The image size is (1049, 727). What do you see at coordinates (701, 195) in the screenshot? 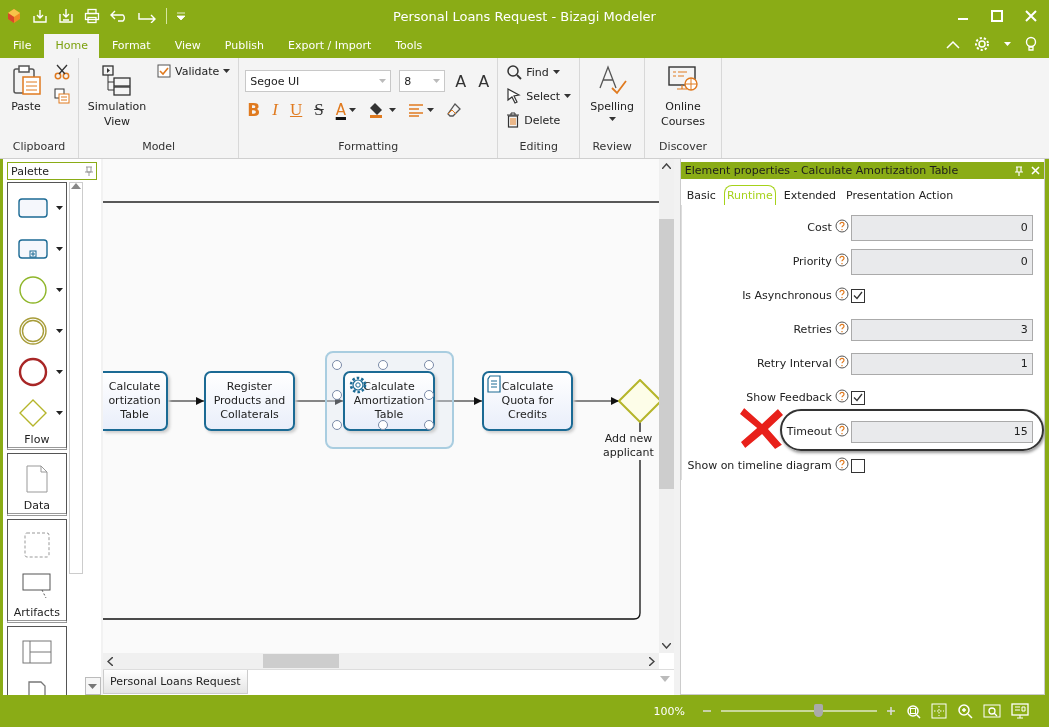
I see `property-tab: Basic` at bounding box center [701, 195].